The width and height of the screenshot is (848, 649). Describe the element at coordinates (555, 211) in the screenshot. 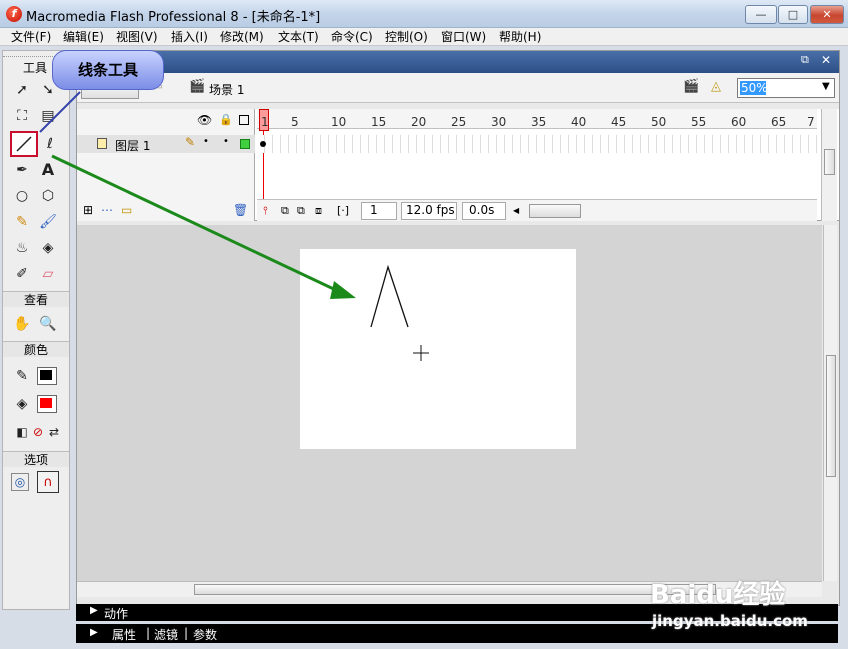

I see `timeline-scroll-thumb` at that location.